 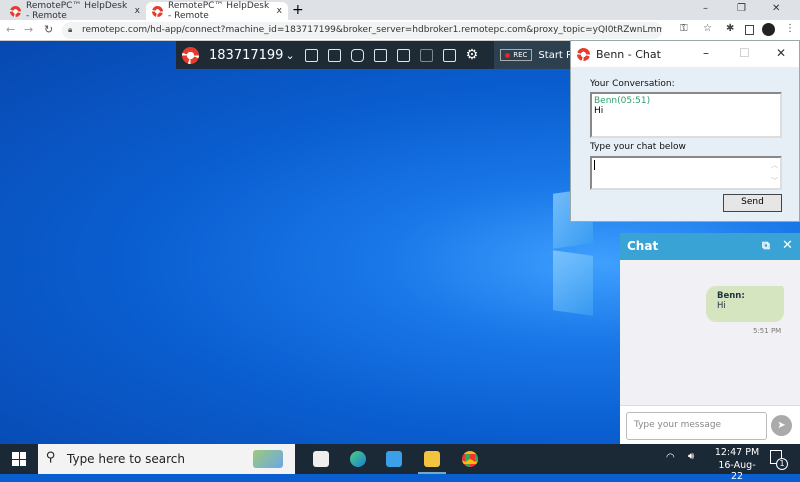 What do you see at coordinates (744, 53) in the screenshot?
I see `maximize-icon: ☐` at bounding box center [744, 53].